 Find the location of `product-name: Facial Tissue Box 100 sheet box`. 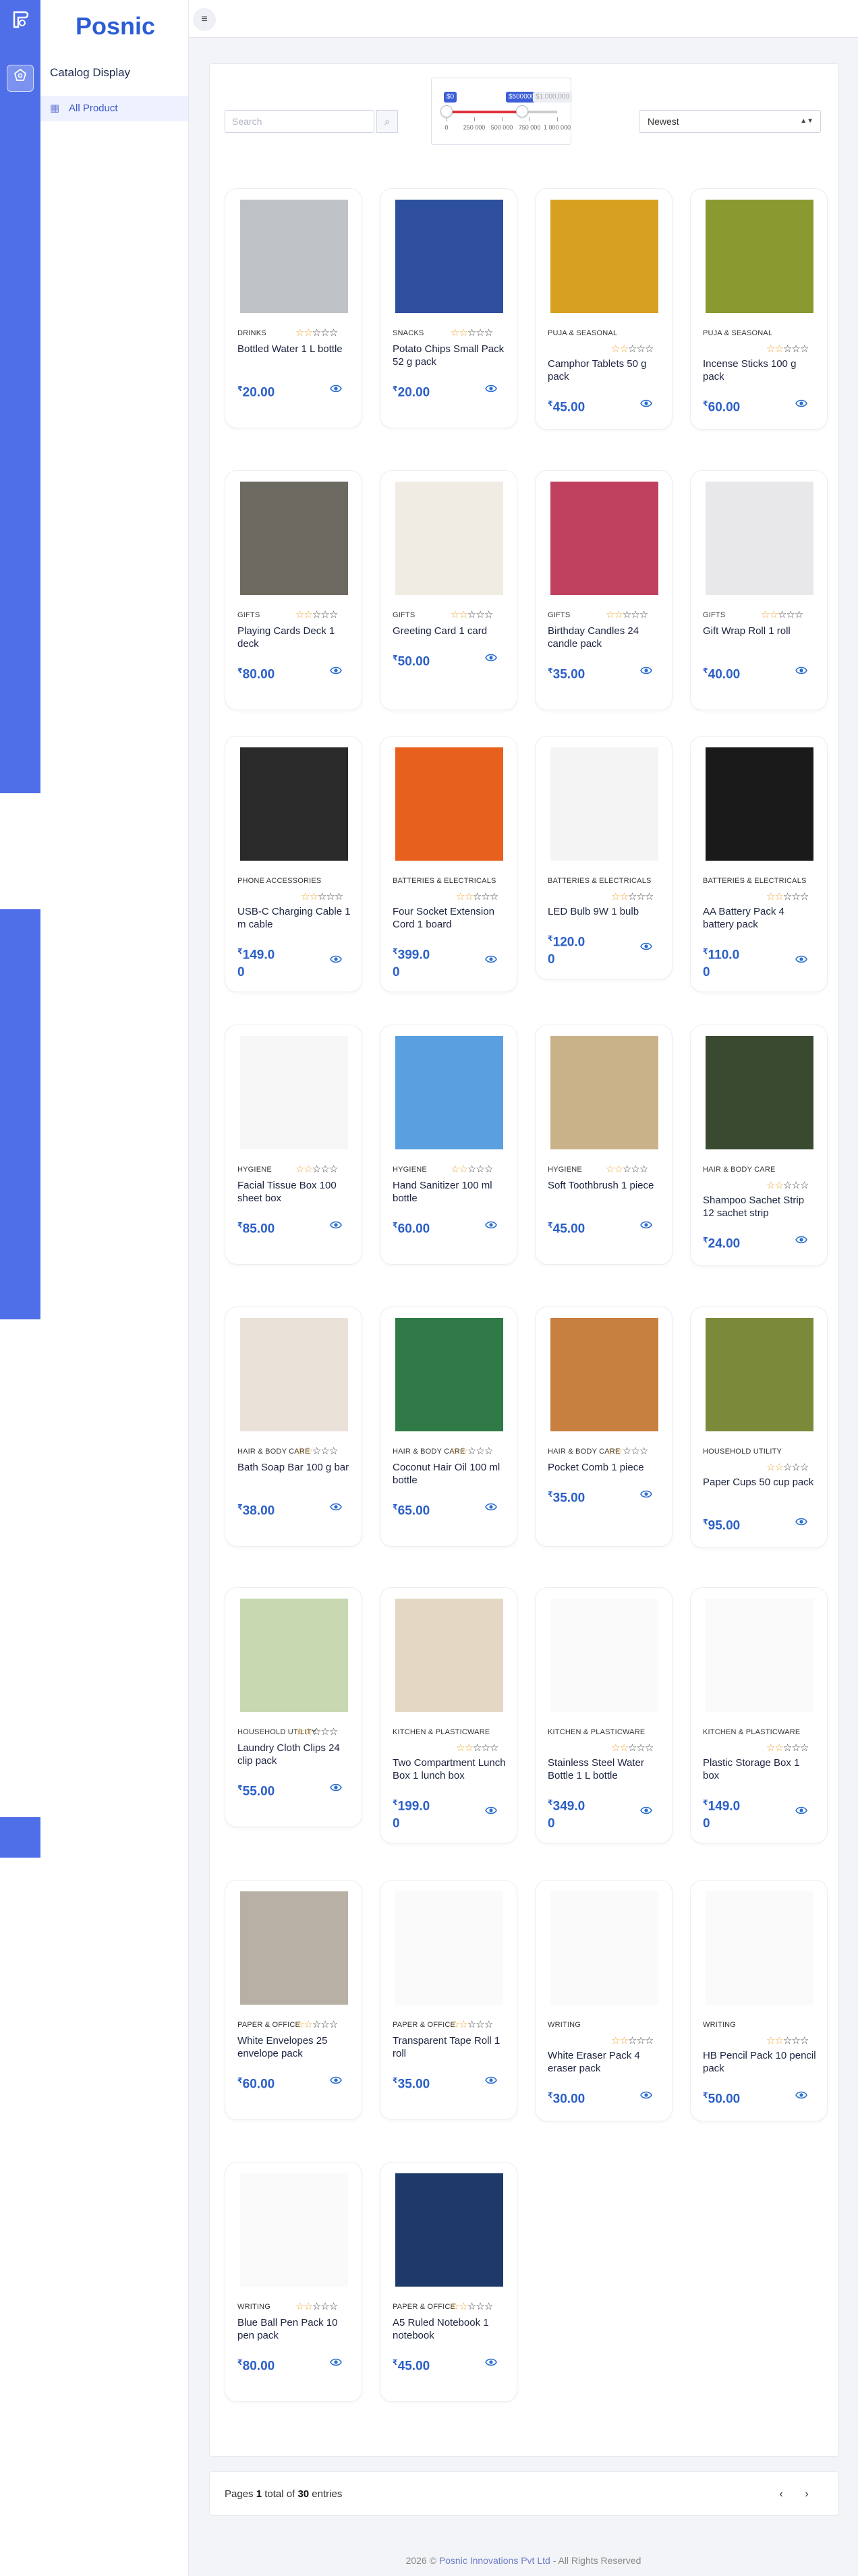

product-name: Facial Tissue Box 100 sheet box is located at coordinates (294, 1192).